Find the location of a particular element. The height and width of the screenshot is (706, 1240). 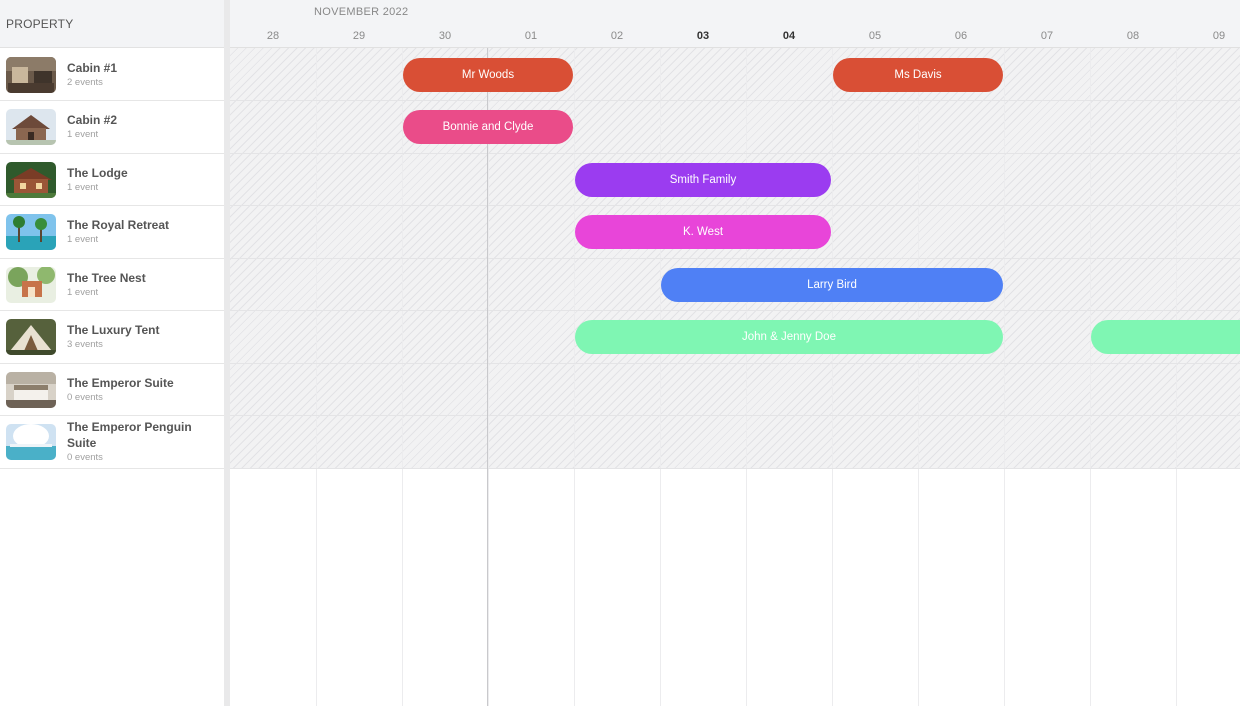

property-row: The Lodge 1 event is located at coordinates (112, 180).